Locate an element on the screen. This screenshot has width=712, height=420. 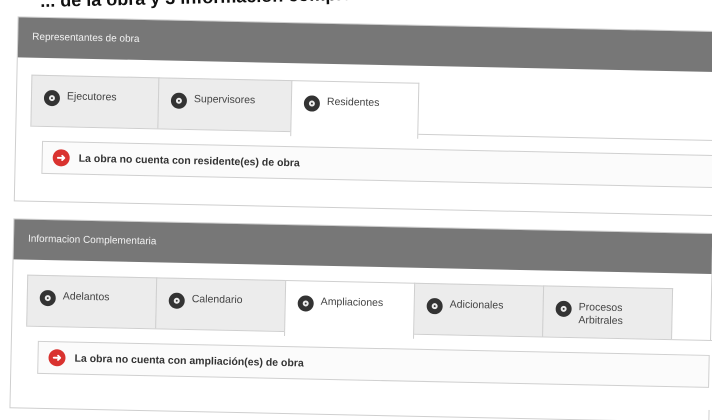
representantes-header: Representantes de obra is located at coordinates (364, 45).